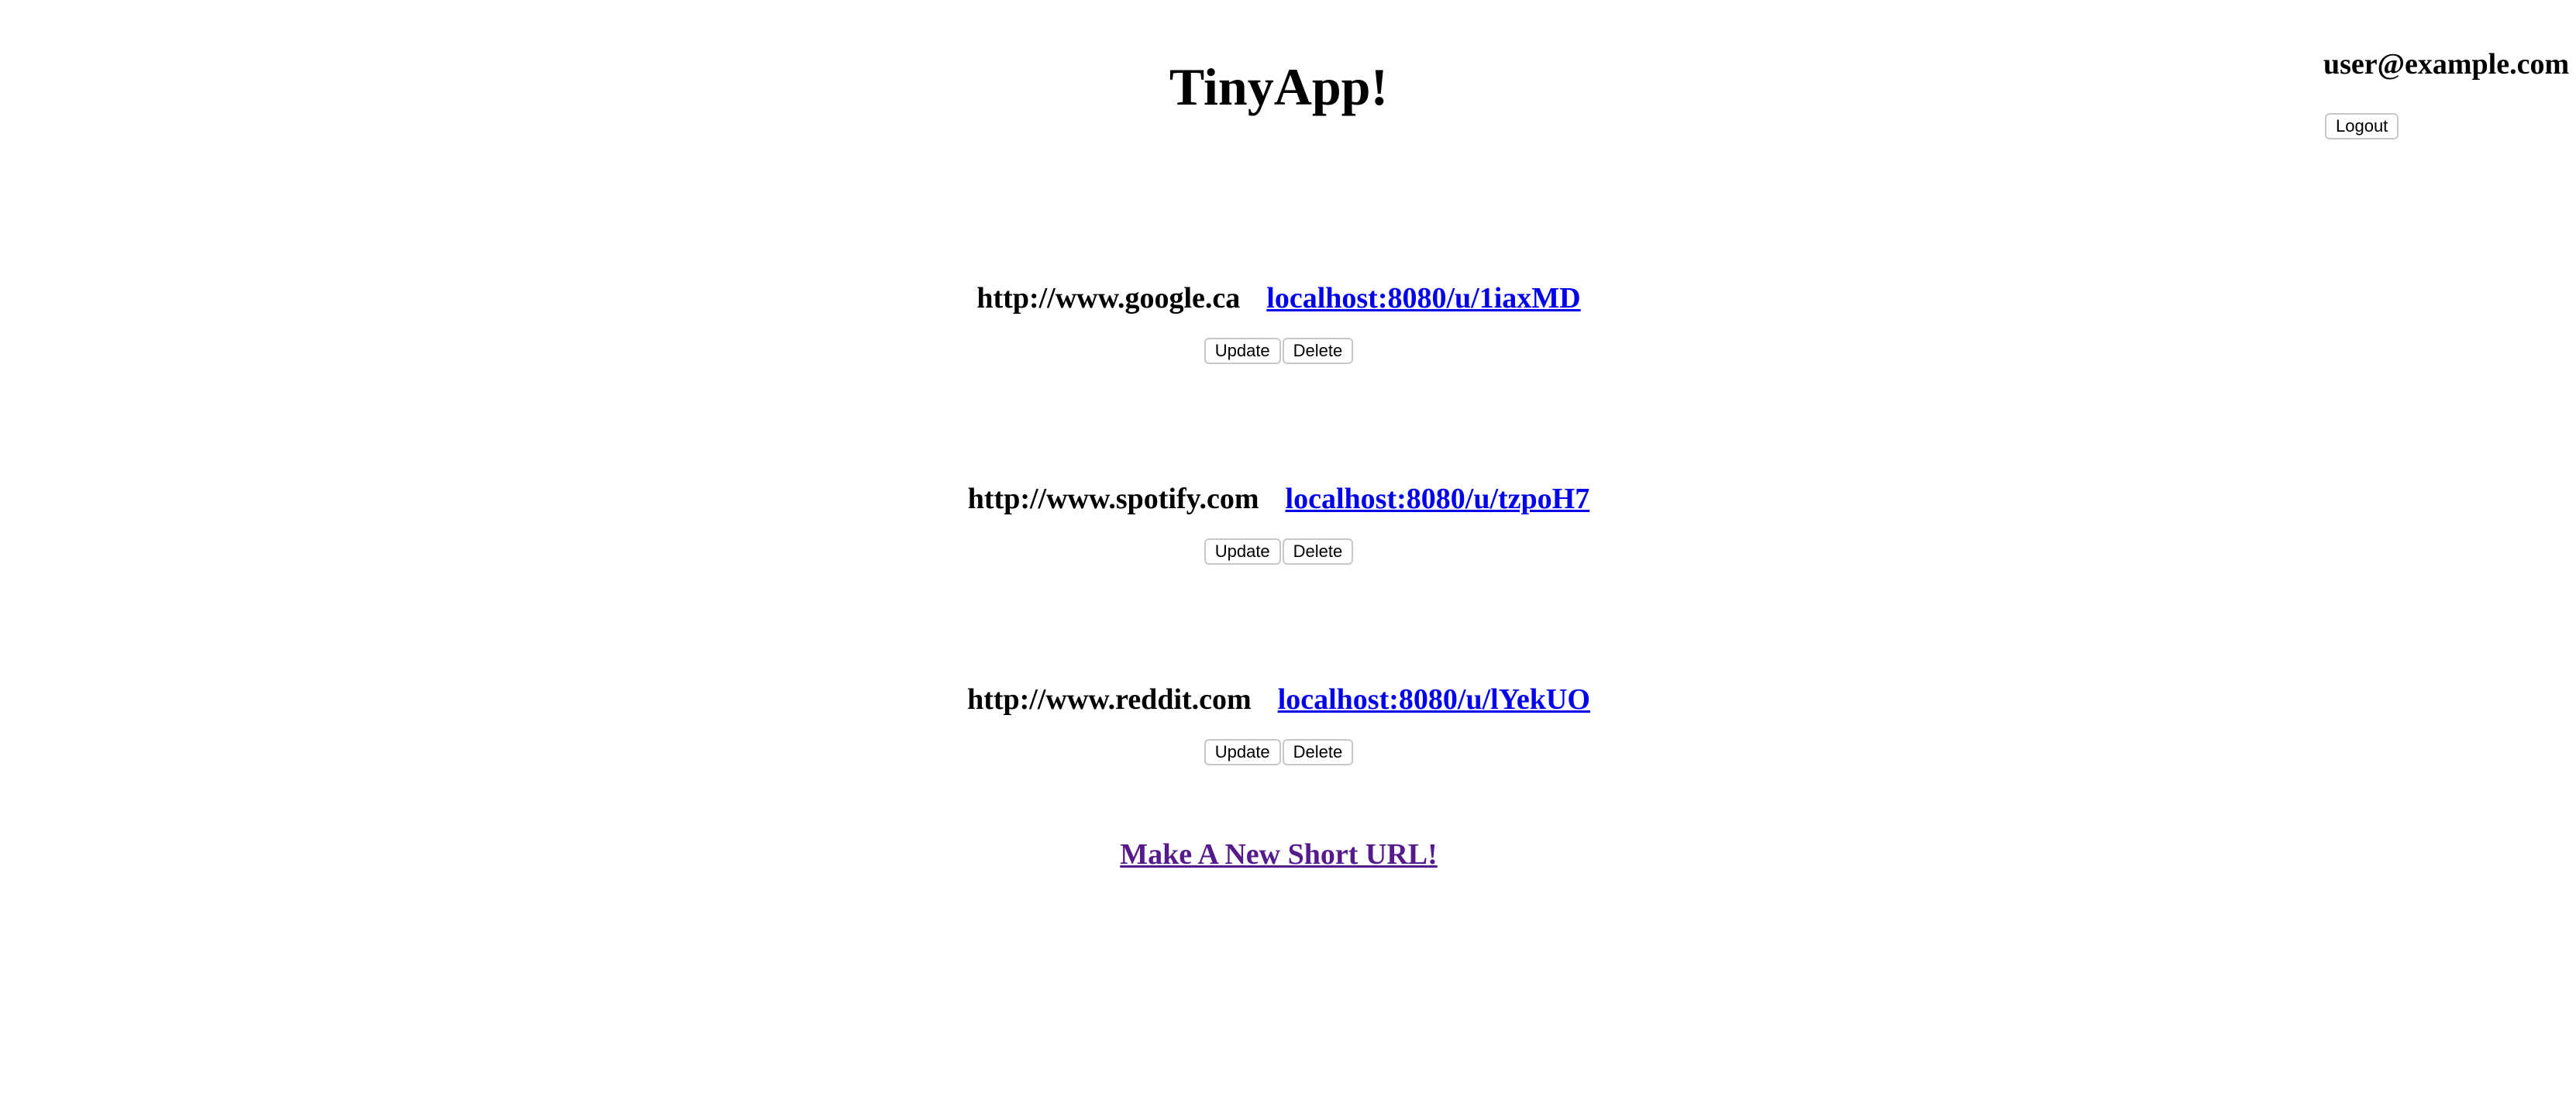  What do you see at coordinates (2362, 126) in the screenshot?
I see `logout-button: Logout` at bounding box center [2362, 126].